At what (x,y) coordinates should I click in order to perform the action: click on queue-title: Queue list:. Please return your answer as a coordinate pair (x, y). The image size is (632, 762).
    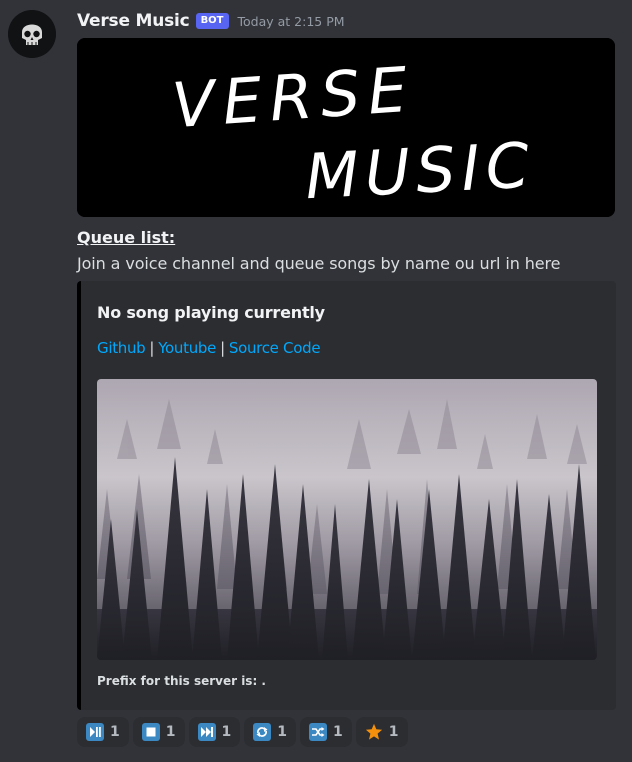
    Looking at the image, I should click on (126, 237).